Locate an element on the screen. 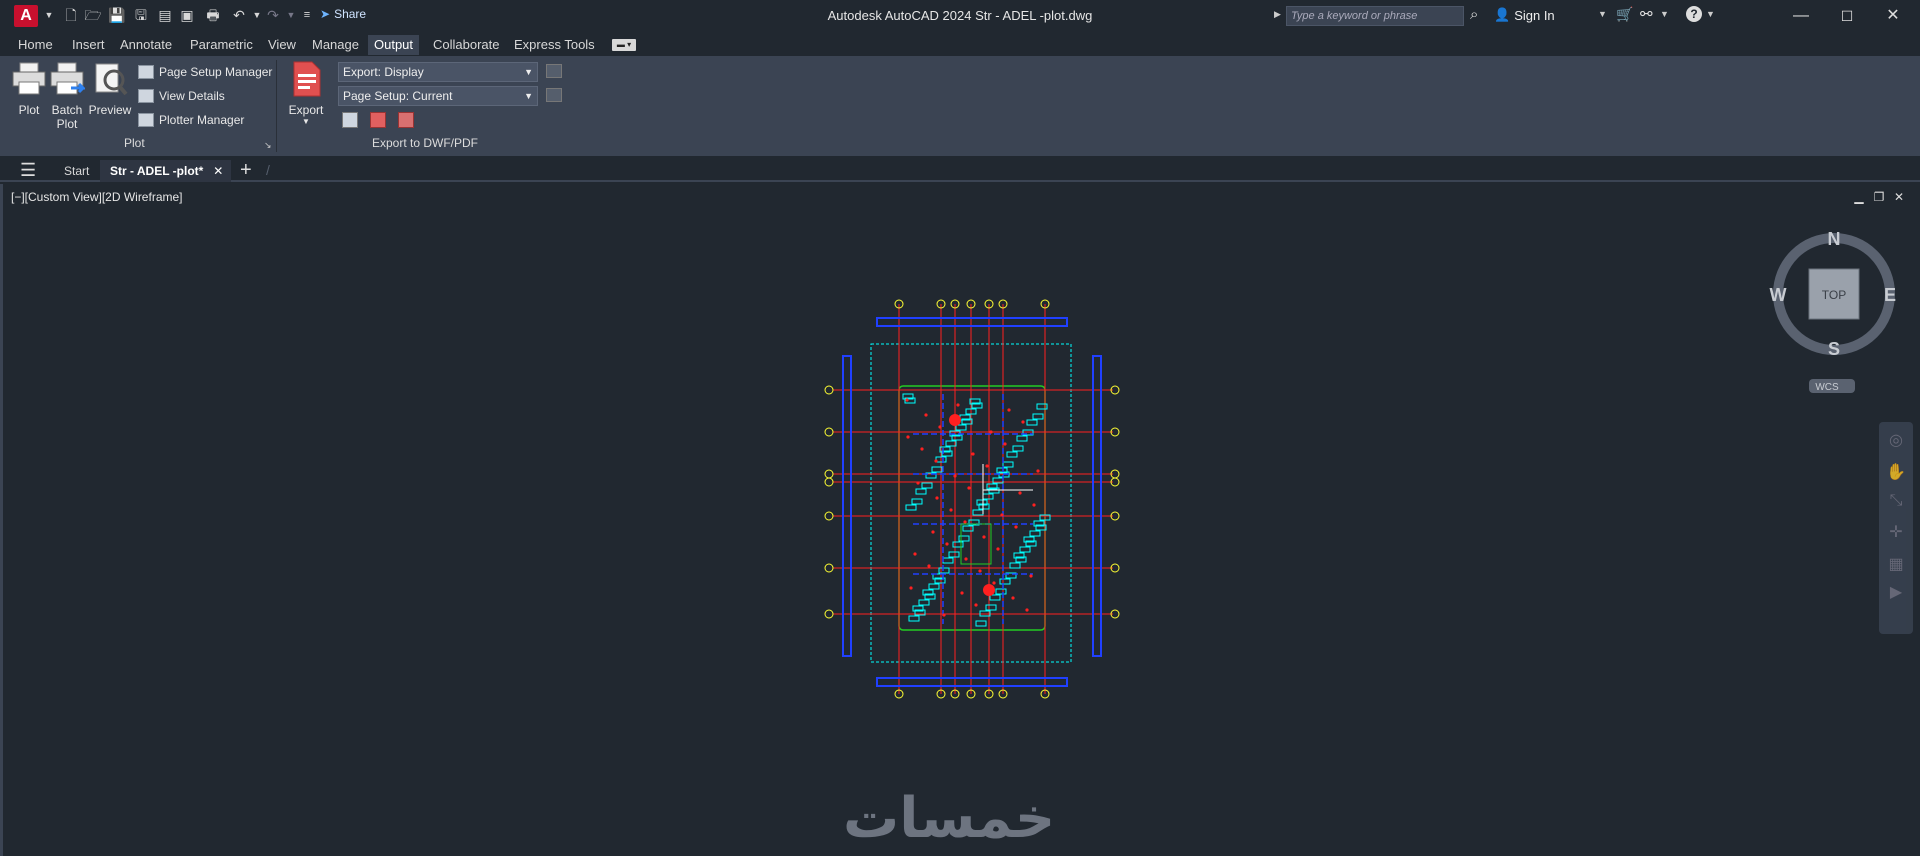 Image resolution: width=1920 pixels, height=856 pixels. open-file-icon: 🗁 is located at coordinates (93, 15).